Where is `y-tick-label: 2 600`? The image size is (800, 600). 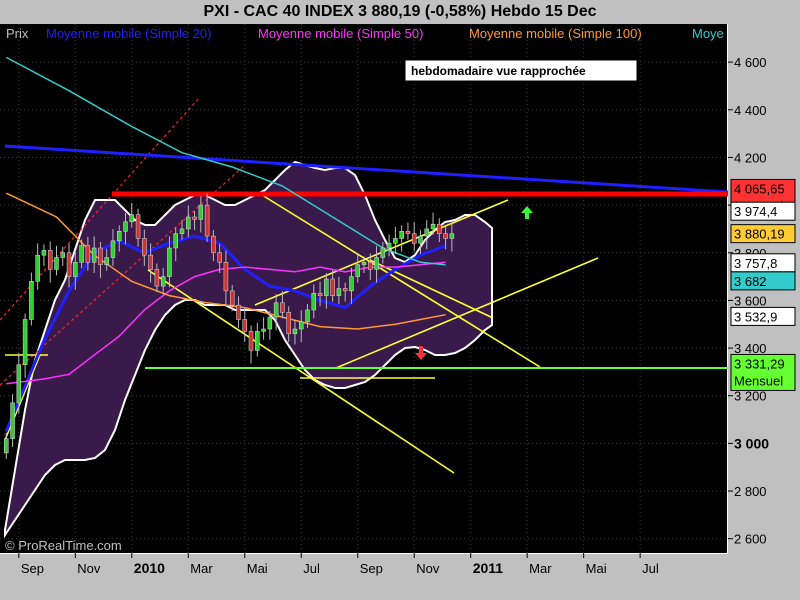
y-tick-label: 2 600 is located at coordinates (750, 539).